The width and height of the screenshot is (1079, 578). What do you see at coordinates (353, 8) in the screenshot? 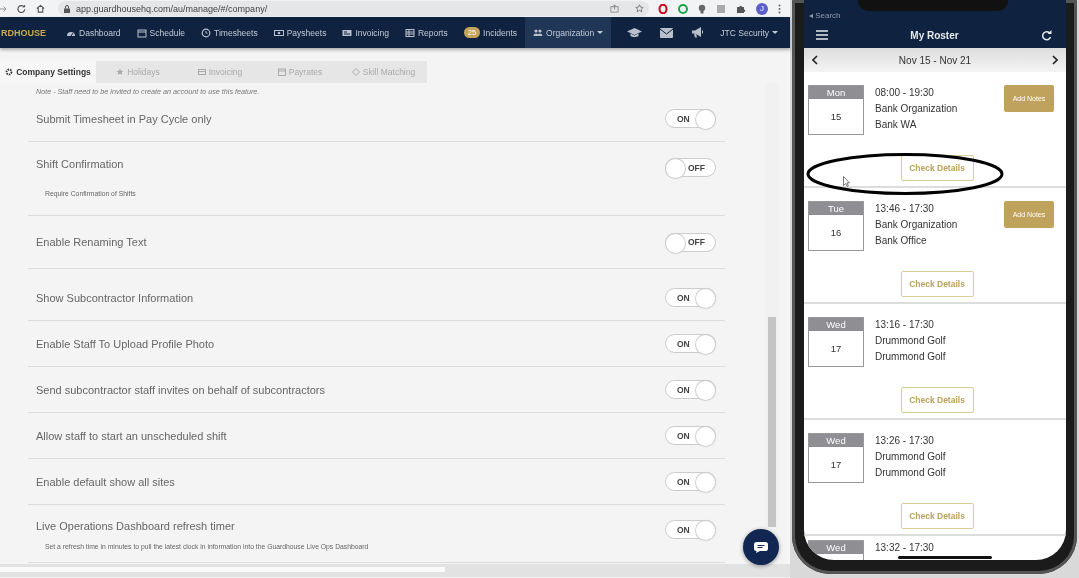
I see `address-bar: app.guardhousehq.com/au/manage/#/company/` at bounding box center [353, 8].